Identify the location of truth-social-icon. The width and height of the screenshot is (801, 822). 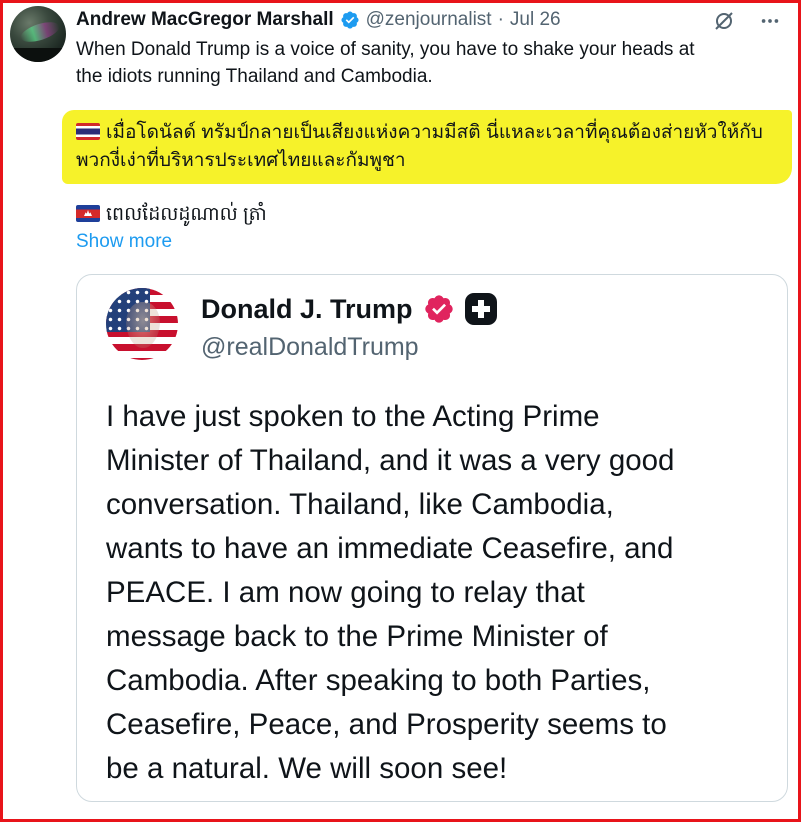
(480, 309).